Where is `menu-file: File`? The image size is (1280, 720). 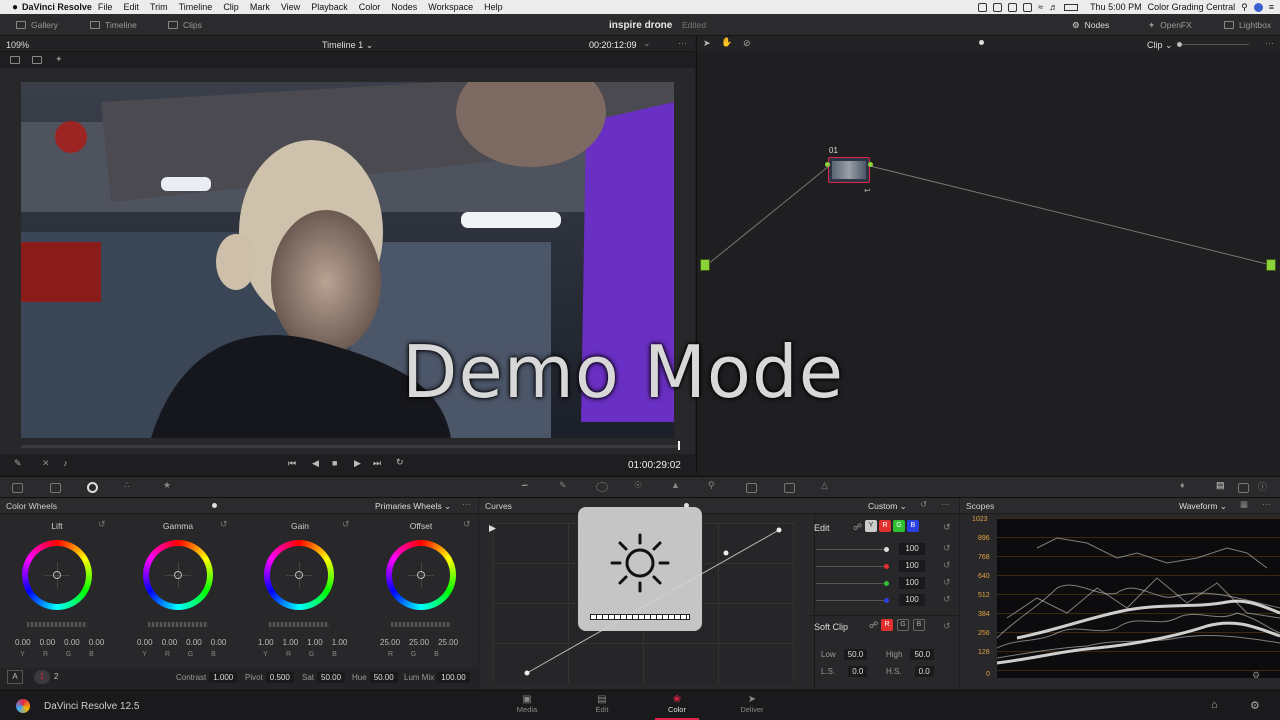
menu-file: File is located at coordinates (105, 7).